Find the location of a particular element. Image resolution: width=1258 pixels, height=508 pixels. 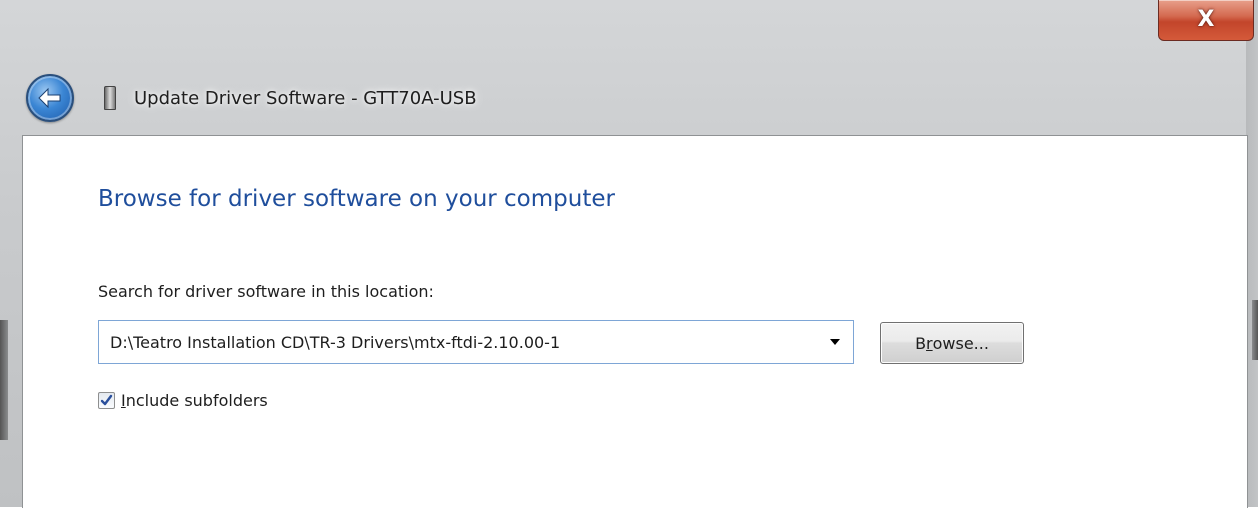

close-icon: X is located at coordinates (1206, 19).